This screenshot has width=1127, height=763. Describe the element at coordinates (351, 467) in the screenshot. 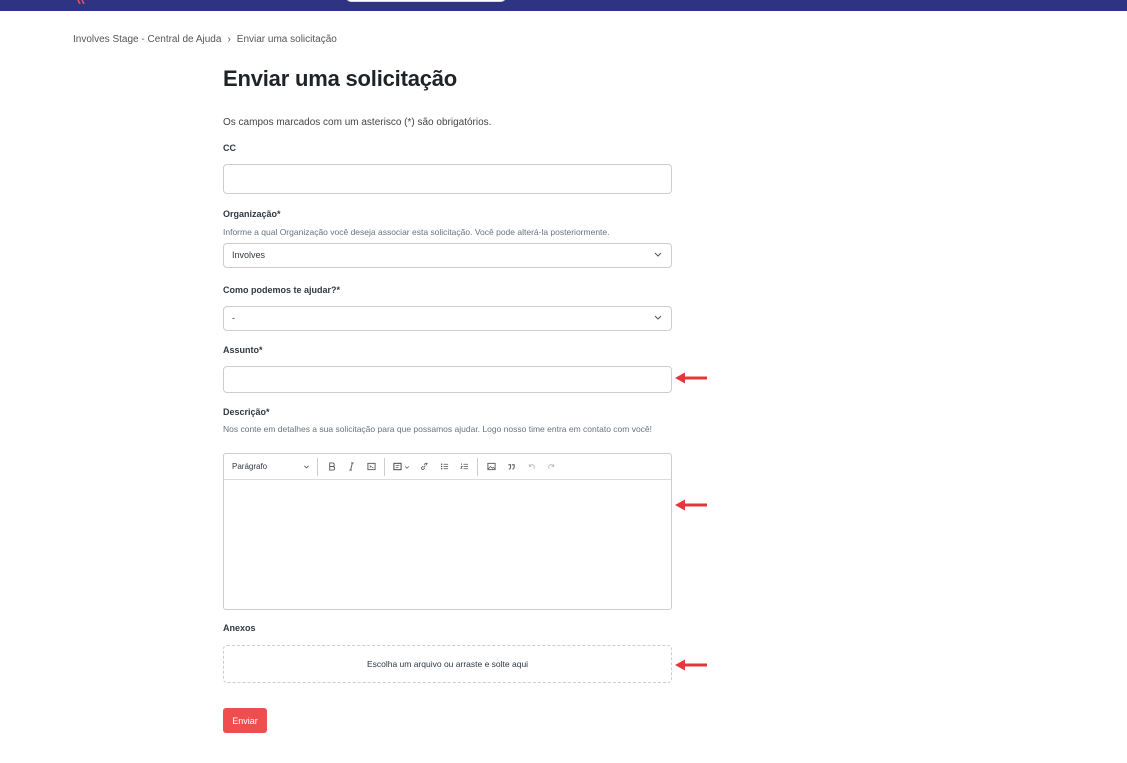

I see `italic-icon` at that location.